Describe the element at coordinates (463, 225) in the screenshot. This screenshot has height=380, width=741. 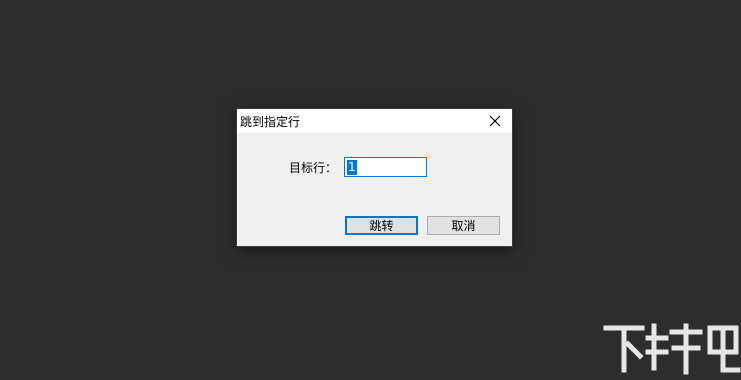
I see `cancel-button: 取消` at that location.